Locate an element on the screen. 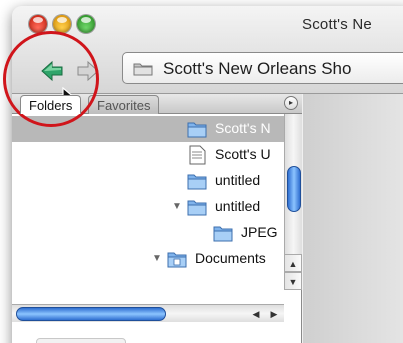 The width and height of the screenshot is (403, 343). list-item: Scott's N is located at coordinates (148, 129).